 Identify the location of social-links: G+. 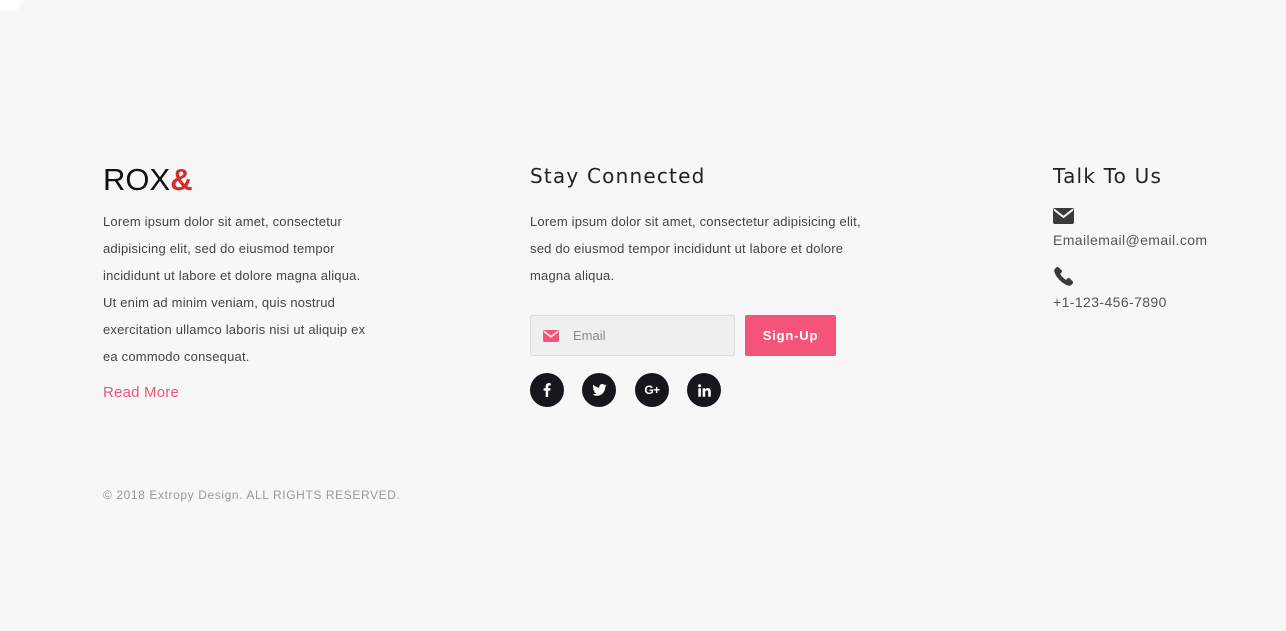
(700, 390).